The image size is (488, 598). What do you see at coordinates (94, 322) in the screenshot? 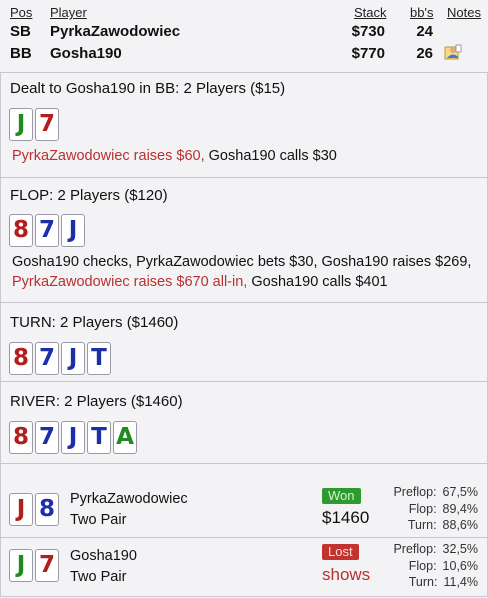
I see `turn-title: TURN: 2 Players ($1460)` at bounding box center [94, 322].